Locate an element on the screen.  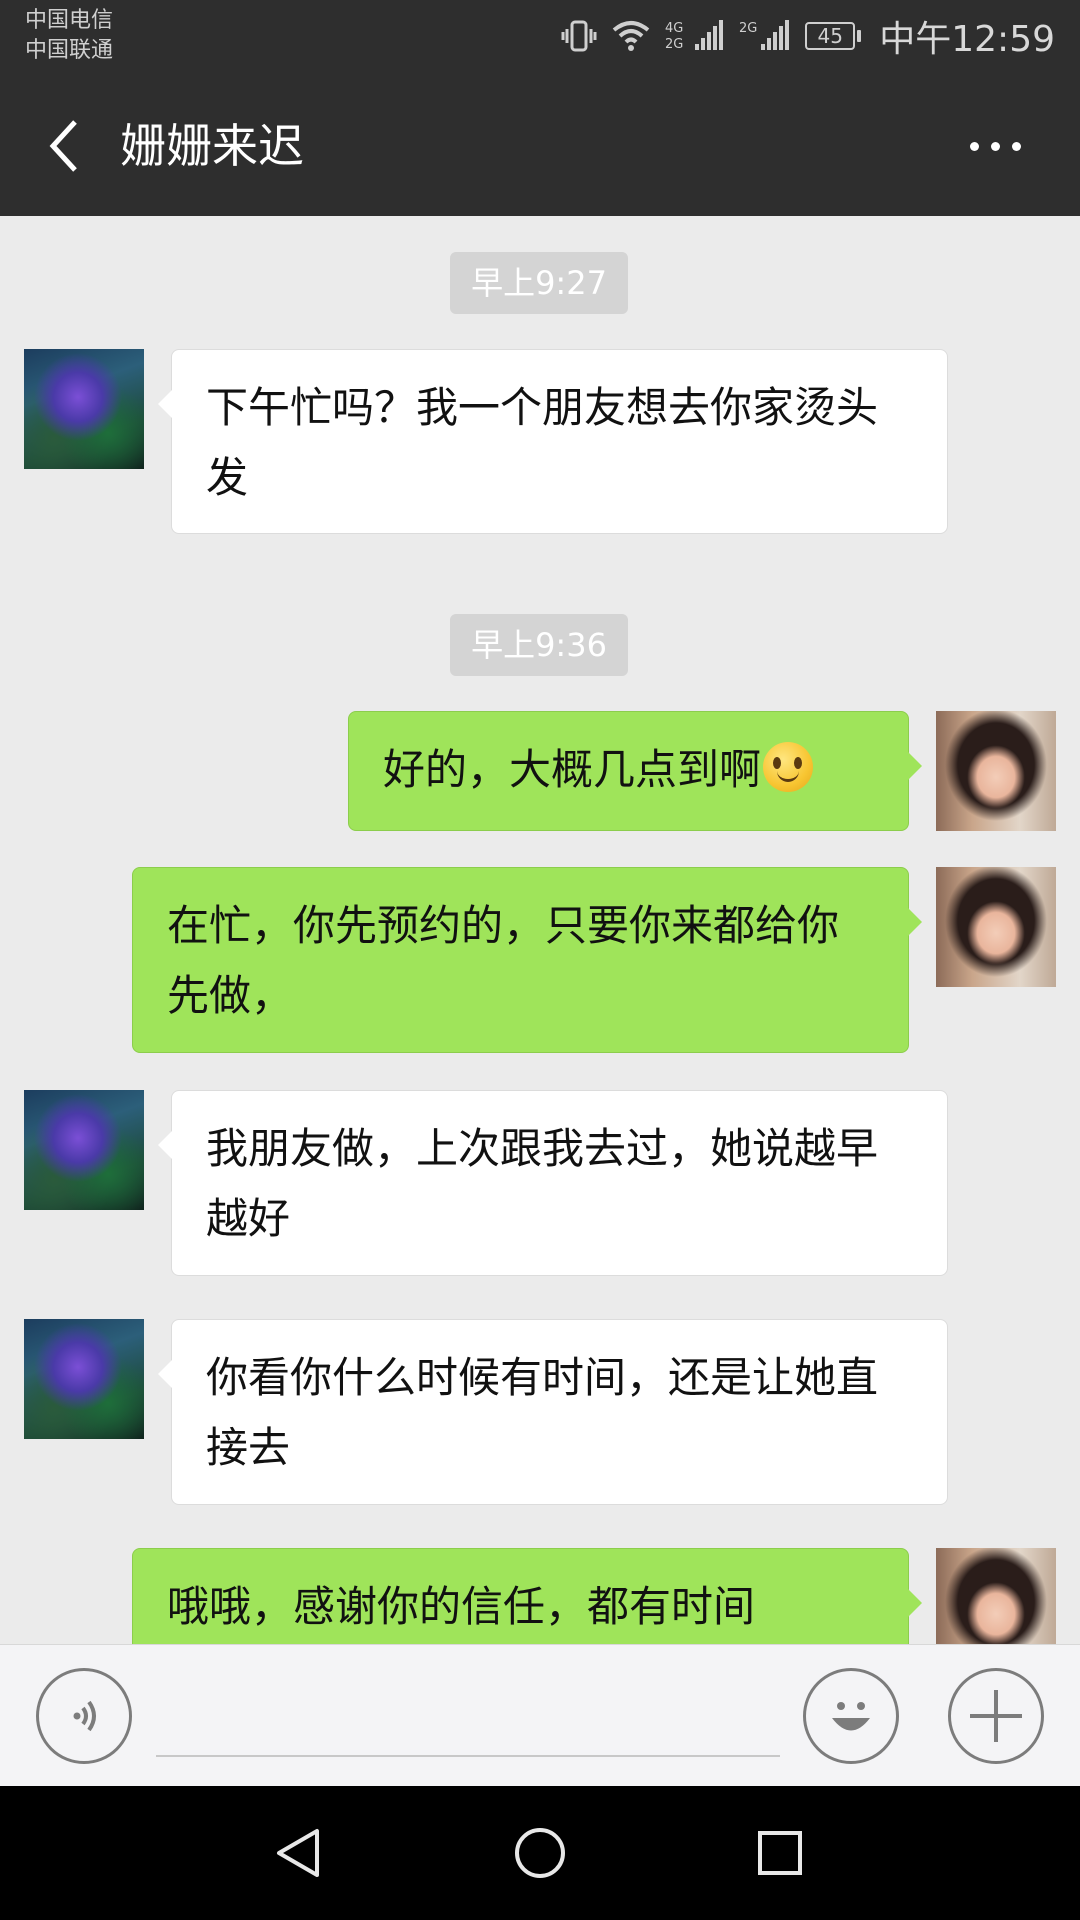
more-dots-icon is located at coordinates (974, 146).